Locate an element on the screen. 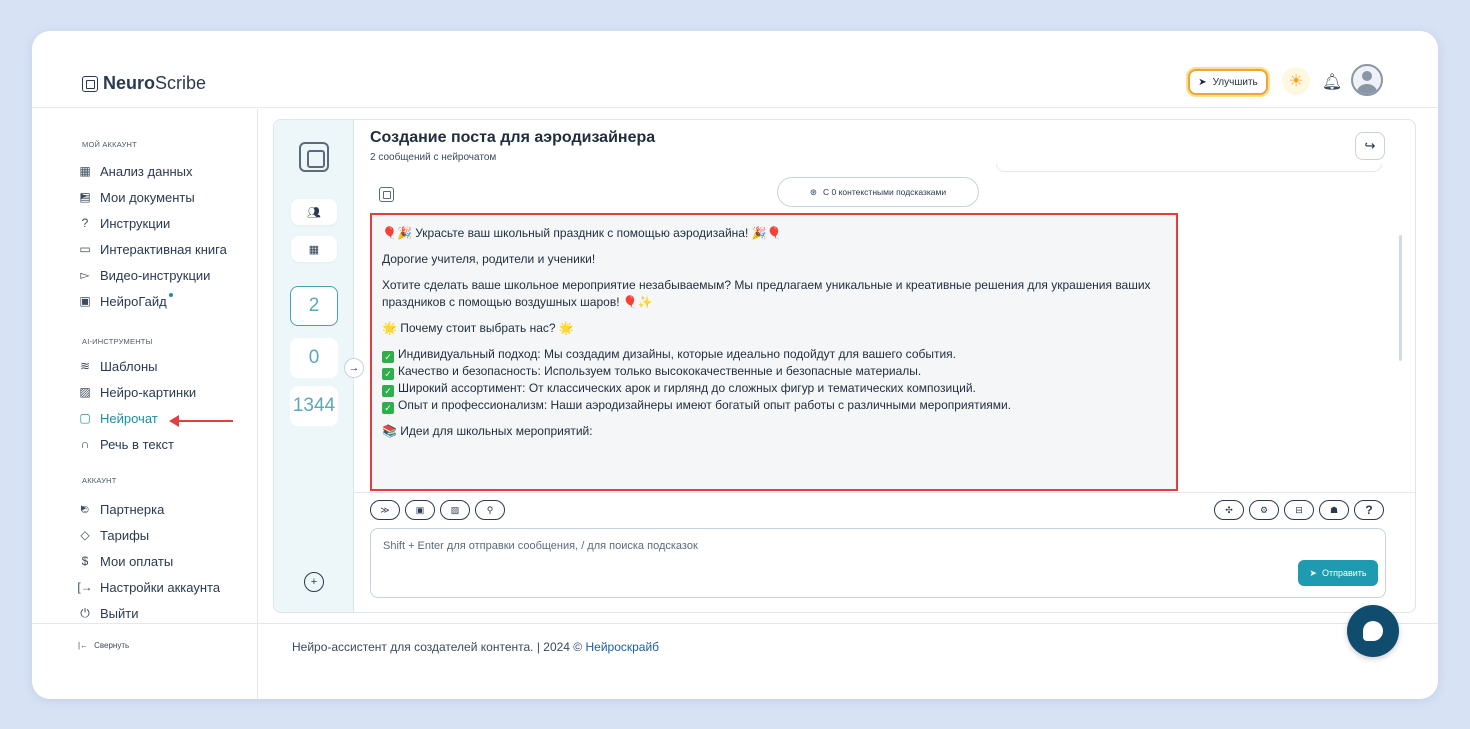 Image resolution: width=1470 pixels, height=729 pixels. sidebar-item-label: Мои документы is located at coordinates (147, 197).